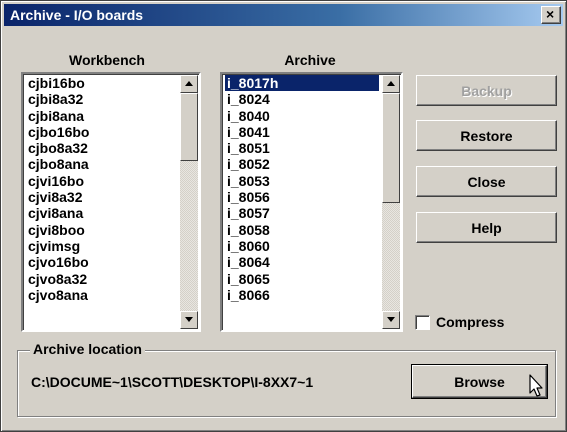  Describe the element at coordinates (391, 148) in the screenshot. I see `archive-scroll-thumb` at that location.